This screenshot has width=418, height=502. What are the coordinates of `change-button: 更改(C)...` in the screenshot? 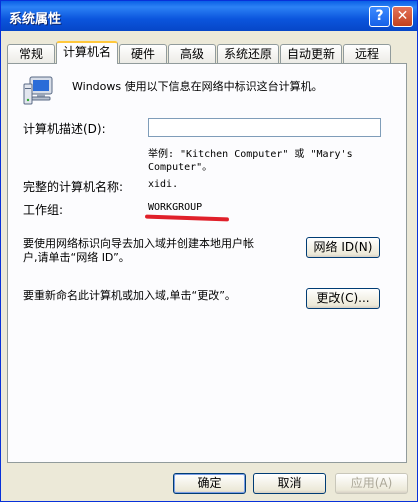 It's located at (343, 298).